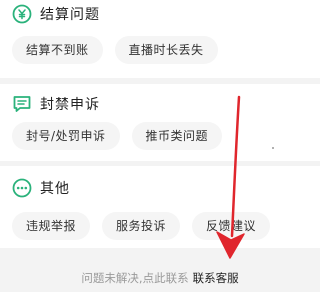 The width and height of the screenshot is (320, 292). What do you see at coordinates (231, 226) in the screenshot?
I see `chip-feedback: 反馈建议` at bounding box center [231, 226].